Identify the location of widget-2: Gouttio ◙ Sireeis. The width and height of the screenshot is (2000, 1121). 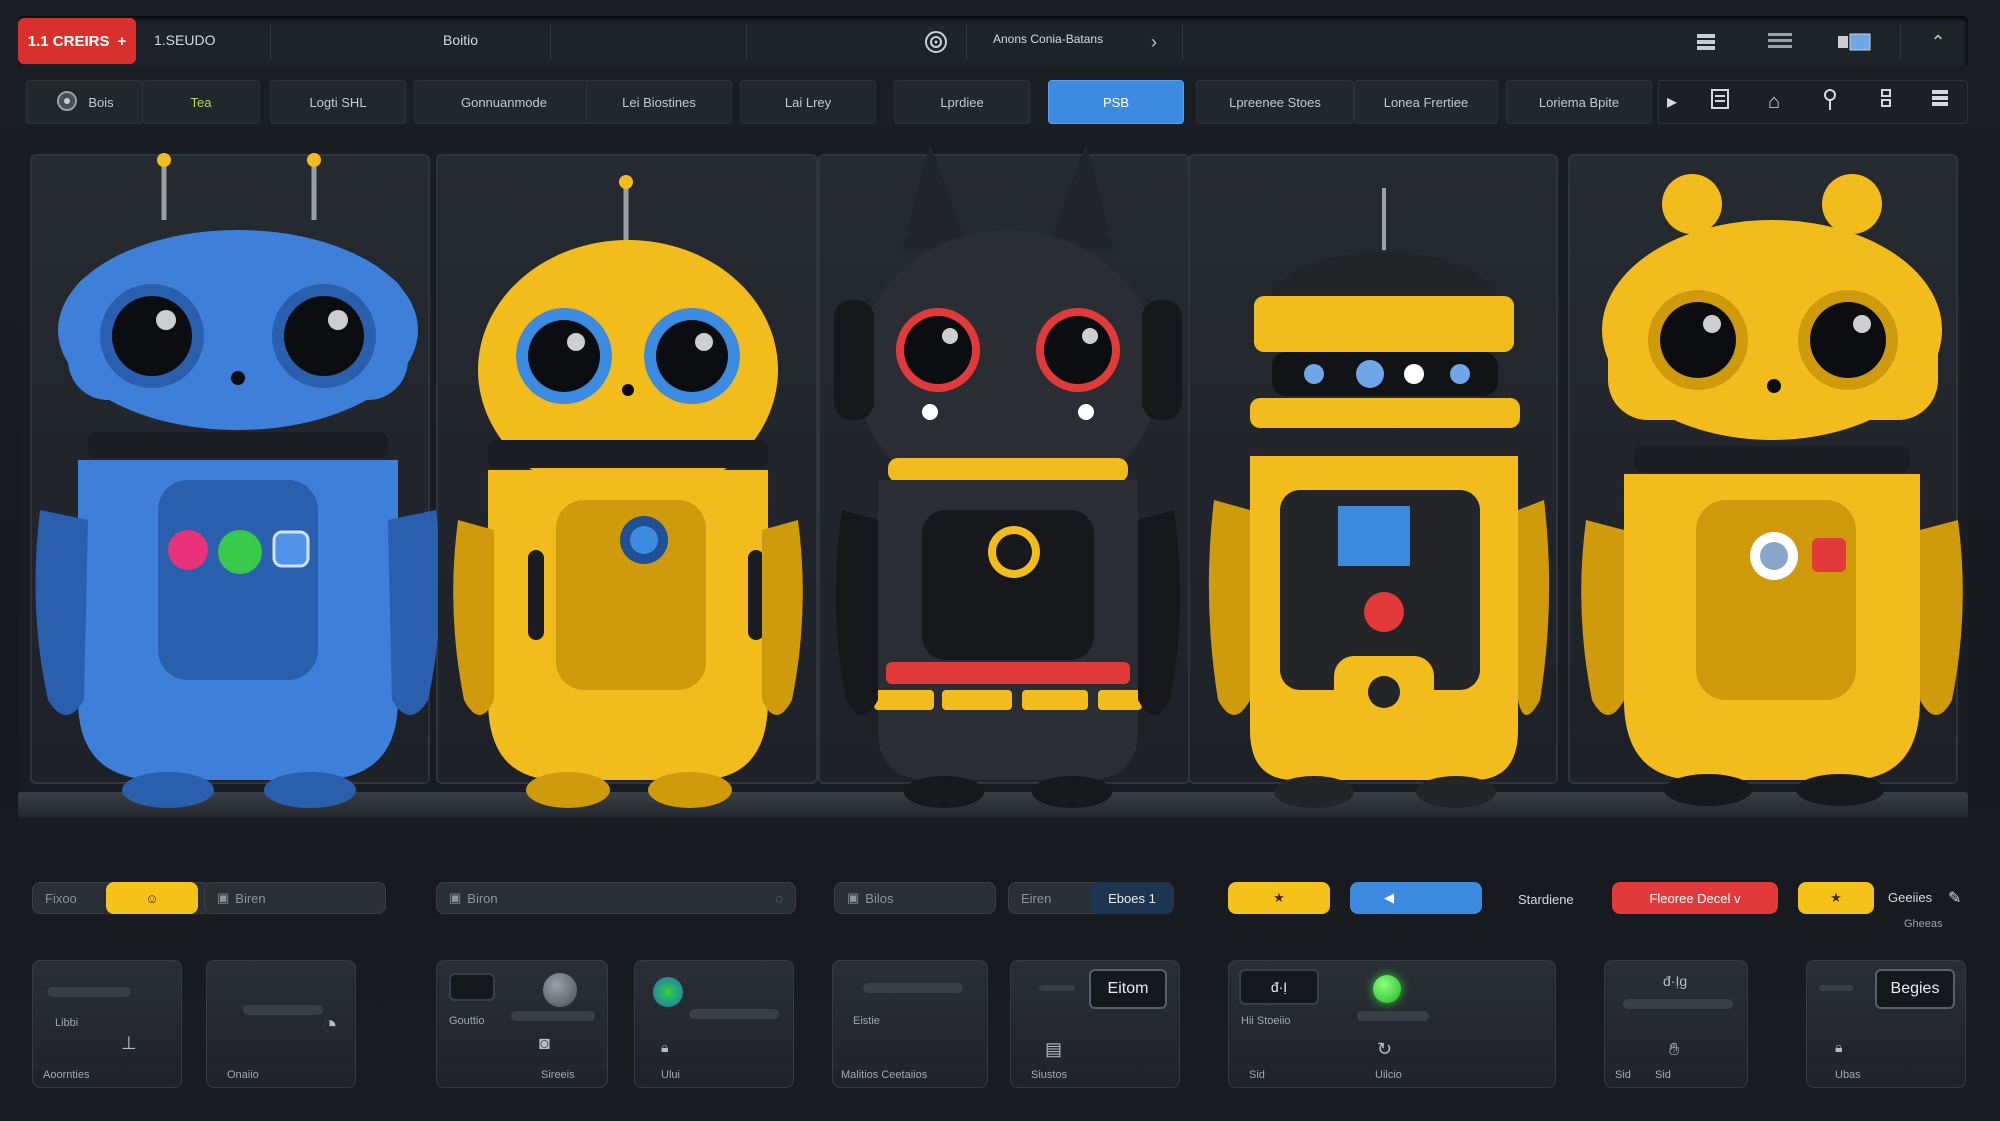
(522, 1024).